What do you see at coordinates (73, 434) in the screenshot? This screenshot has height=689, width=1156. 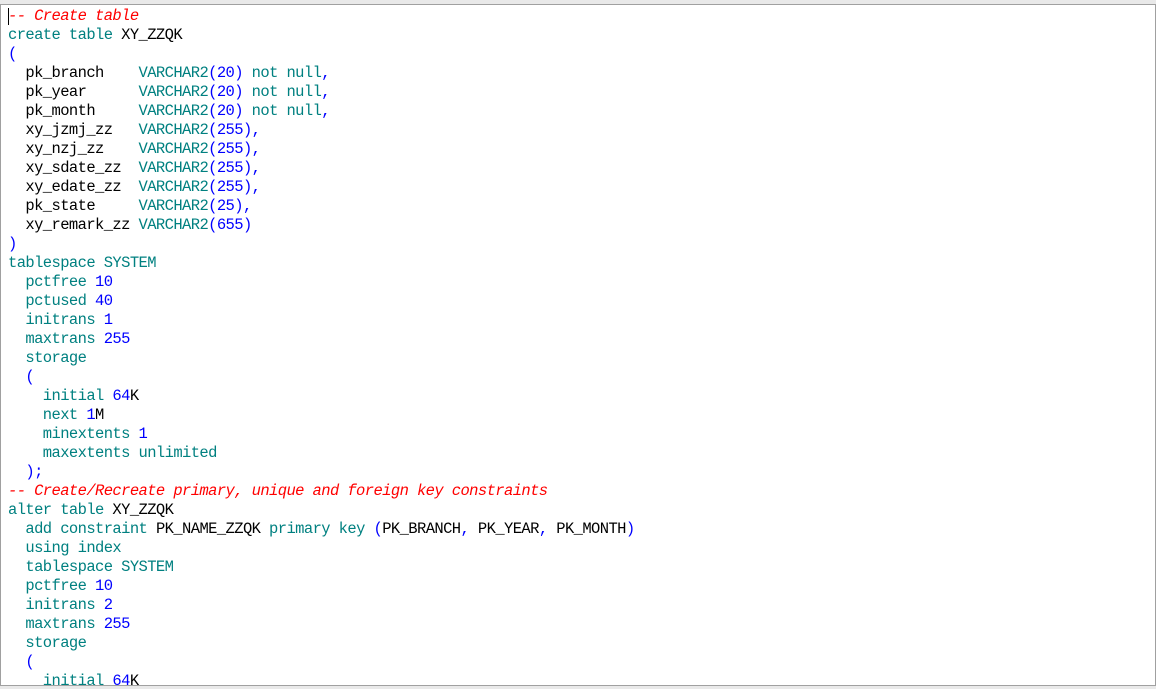 I see `code-token: minextents` at bounding box center [73, 434].